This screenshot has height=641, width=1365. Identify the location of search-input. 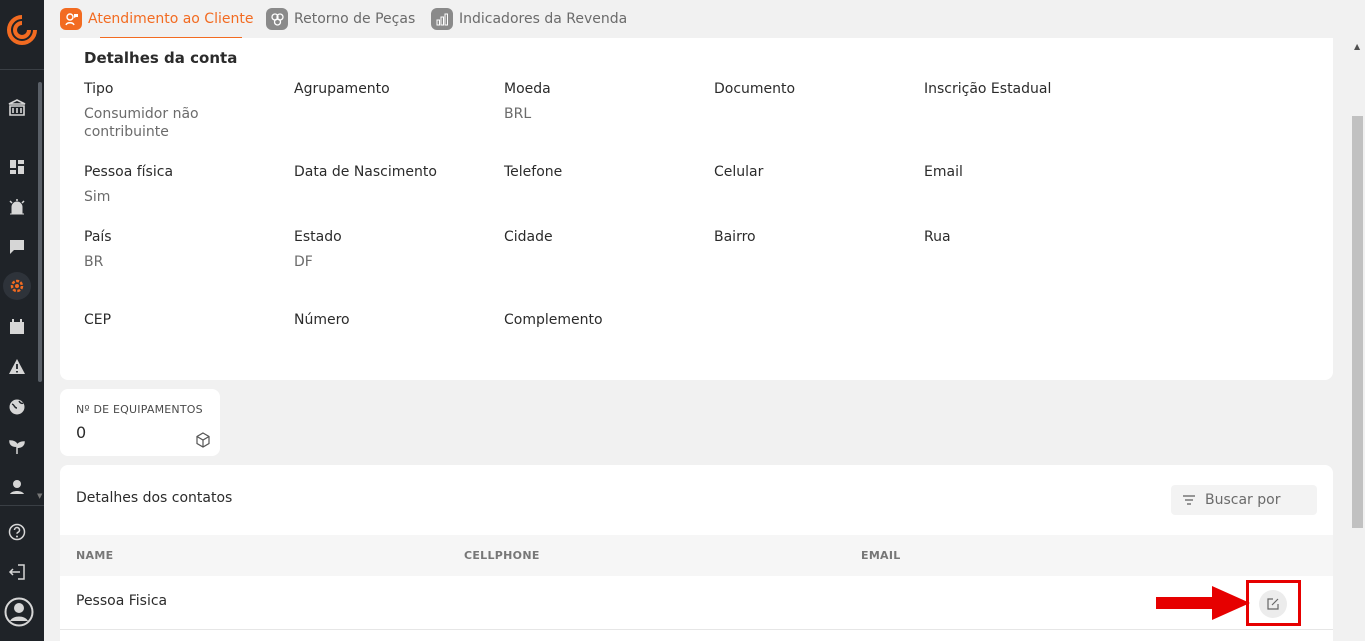
(1255, 500).